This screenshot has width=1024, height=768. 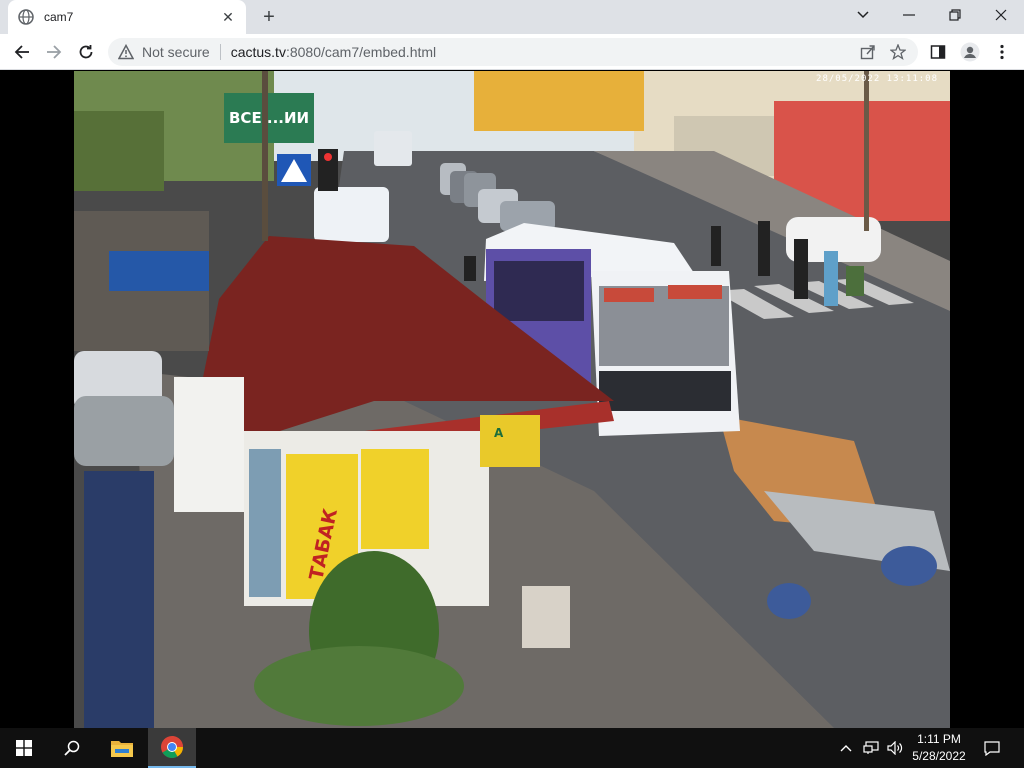 What do you see at coordinates (895, 748) in the screenshot?
I see `volume-icon` at bounding box center [895, 748].